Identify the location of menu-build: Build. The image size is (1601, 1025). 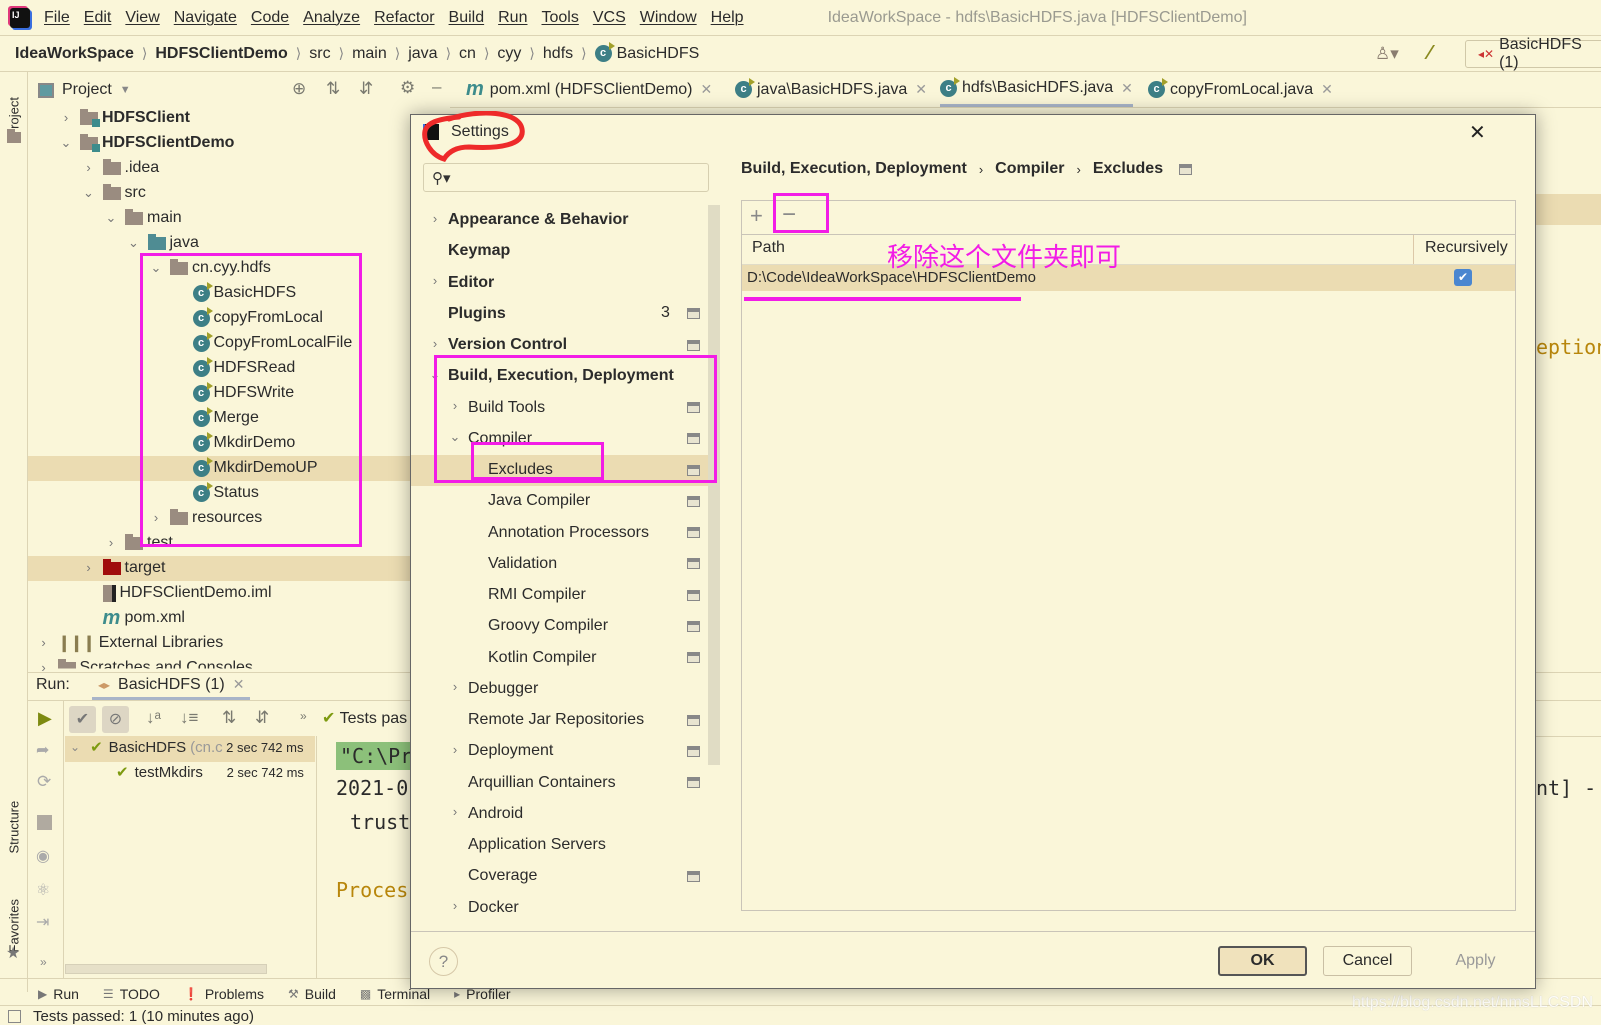
(467, 18).